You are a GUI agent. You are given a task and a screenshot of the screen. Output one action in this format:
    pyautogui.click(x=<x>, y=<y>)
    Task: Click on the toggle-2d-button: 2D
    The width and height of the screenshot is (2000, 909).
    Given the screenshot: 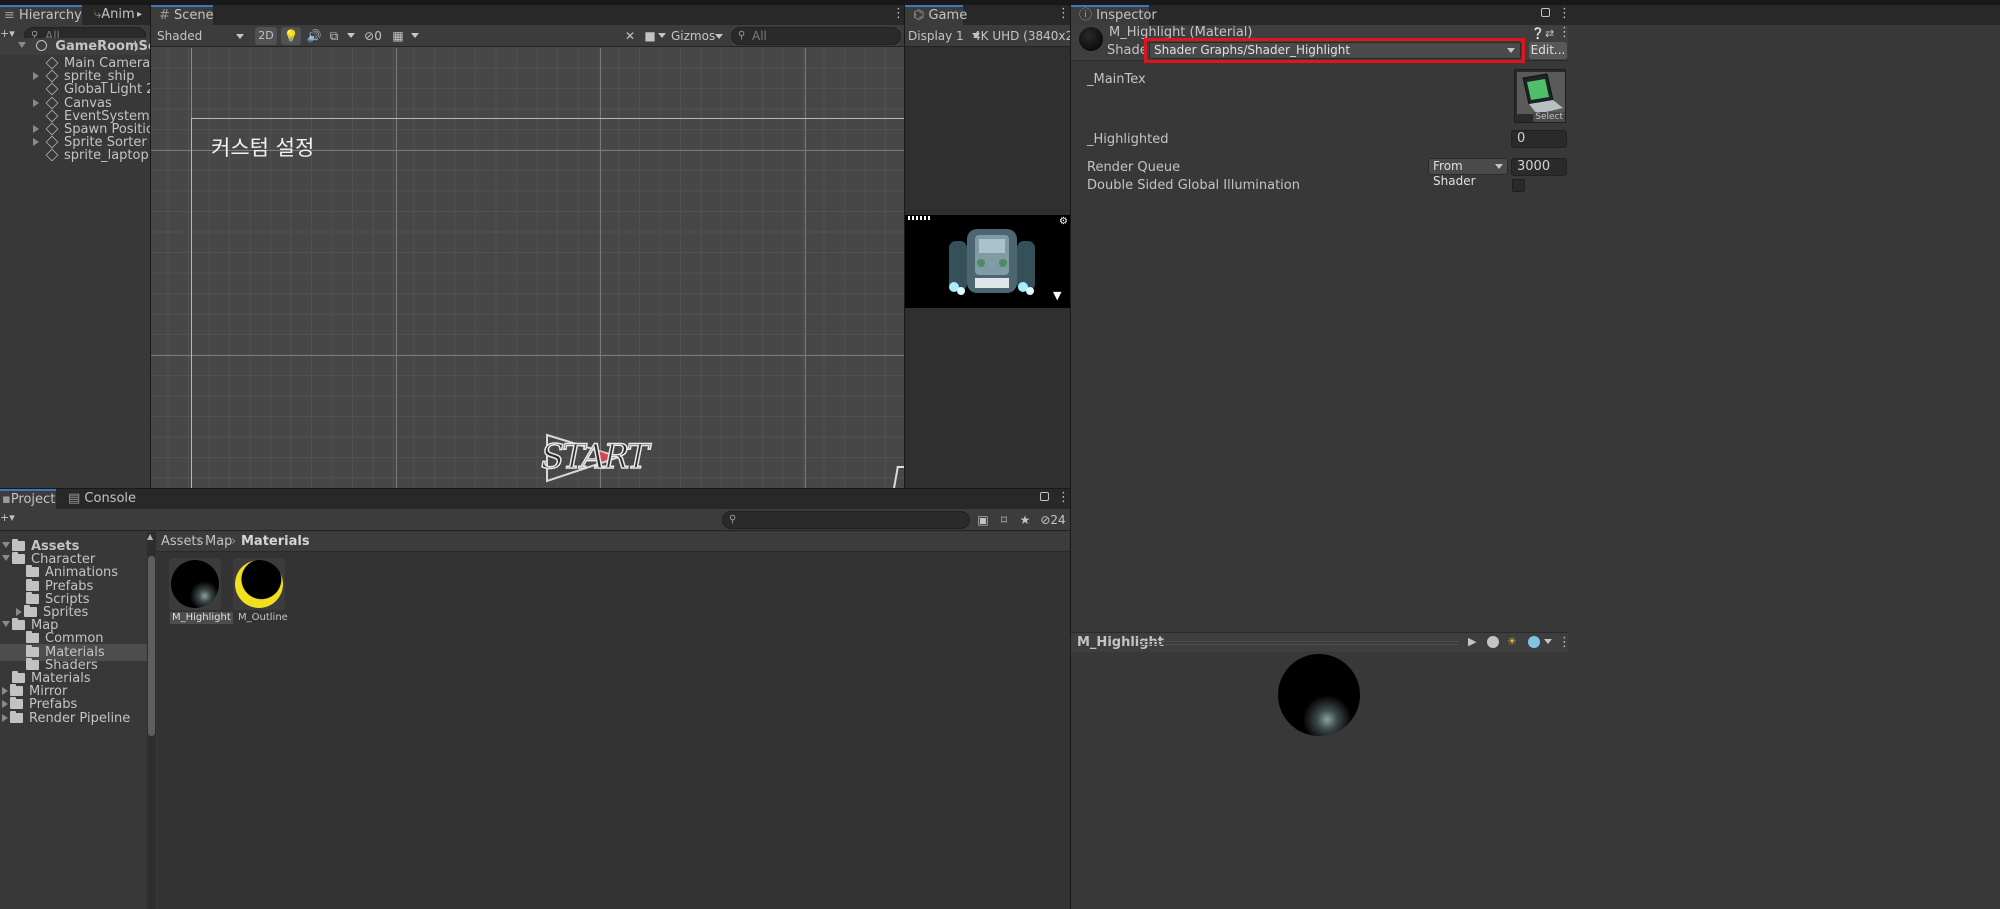 What is the action you would take?
    pyautogui.click(x=266, y=36)
    